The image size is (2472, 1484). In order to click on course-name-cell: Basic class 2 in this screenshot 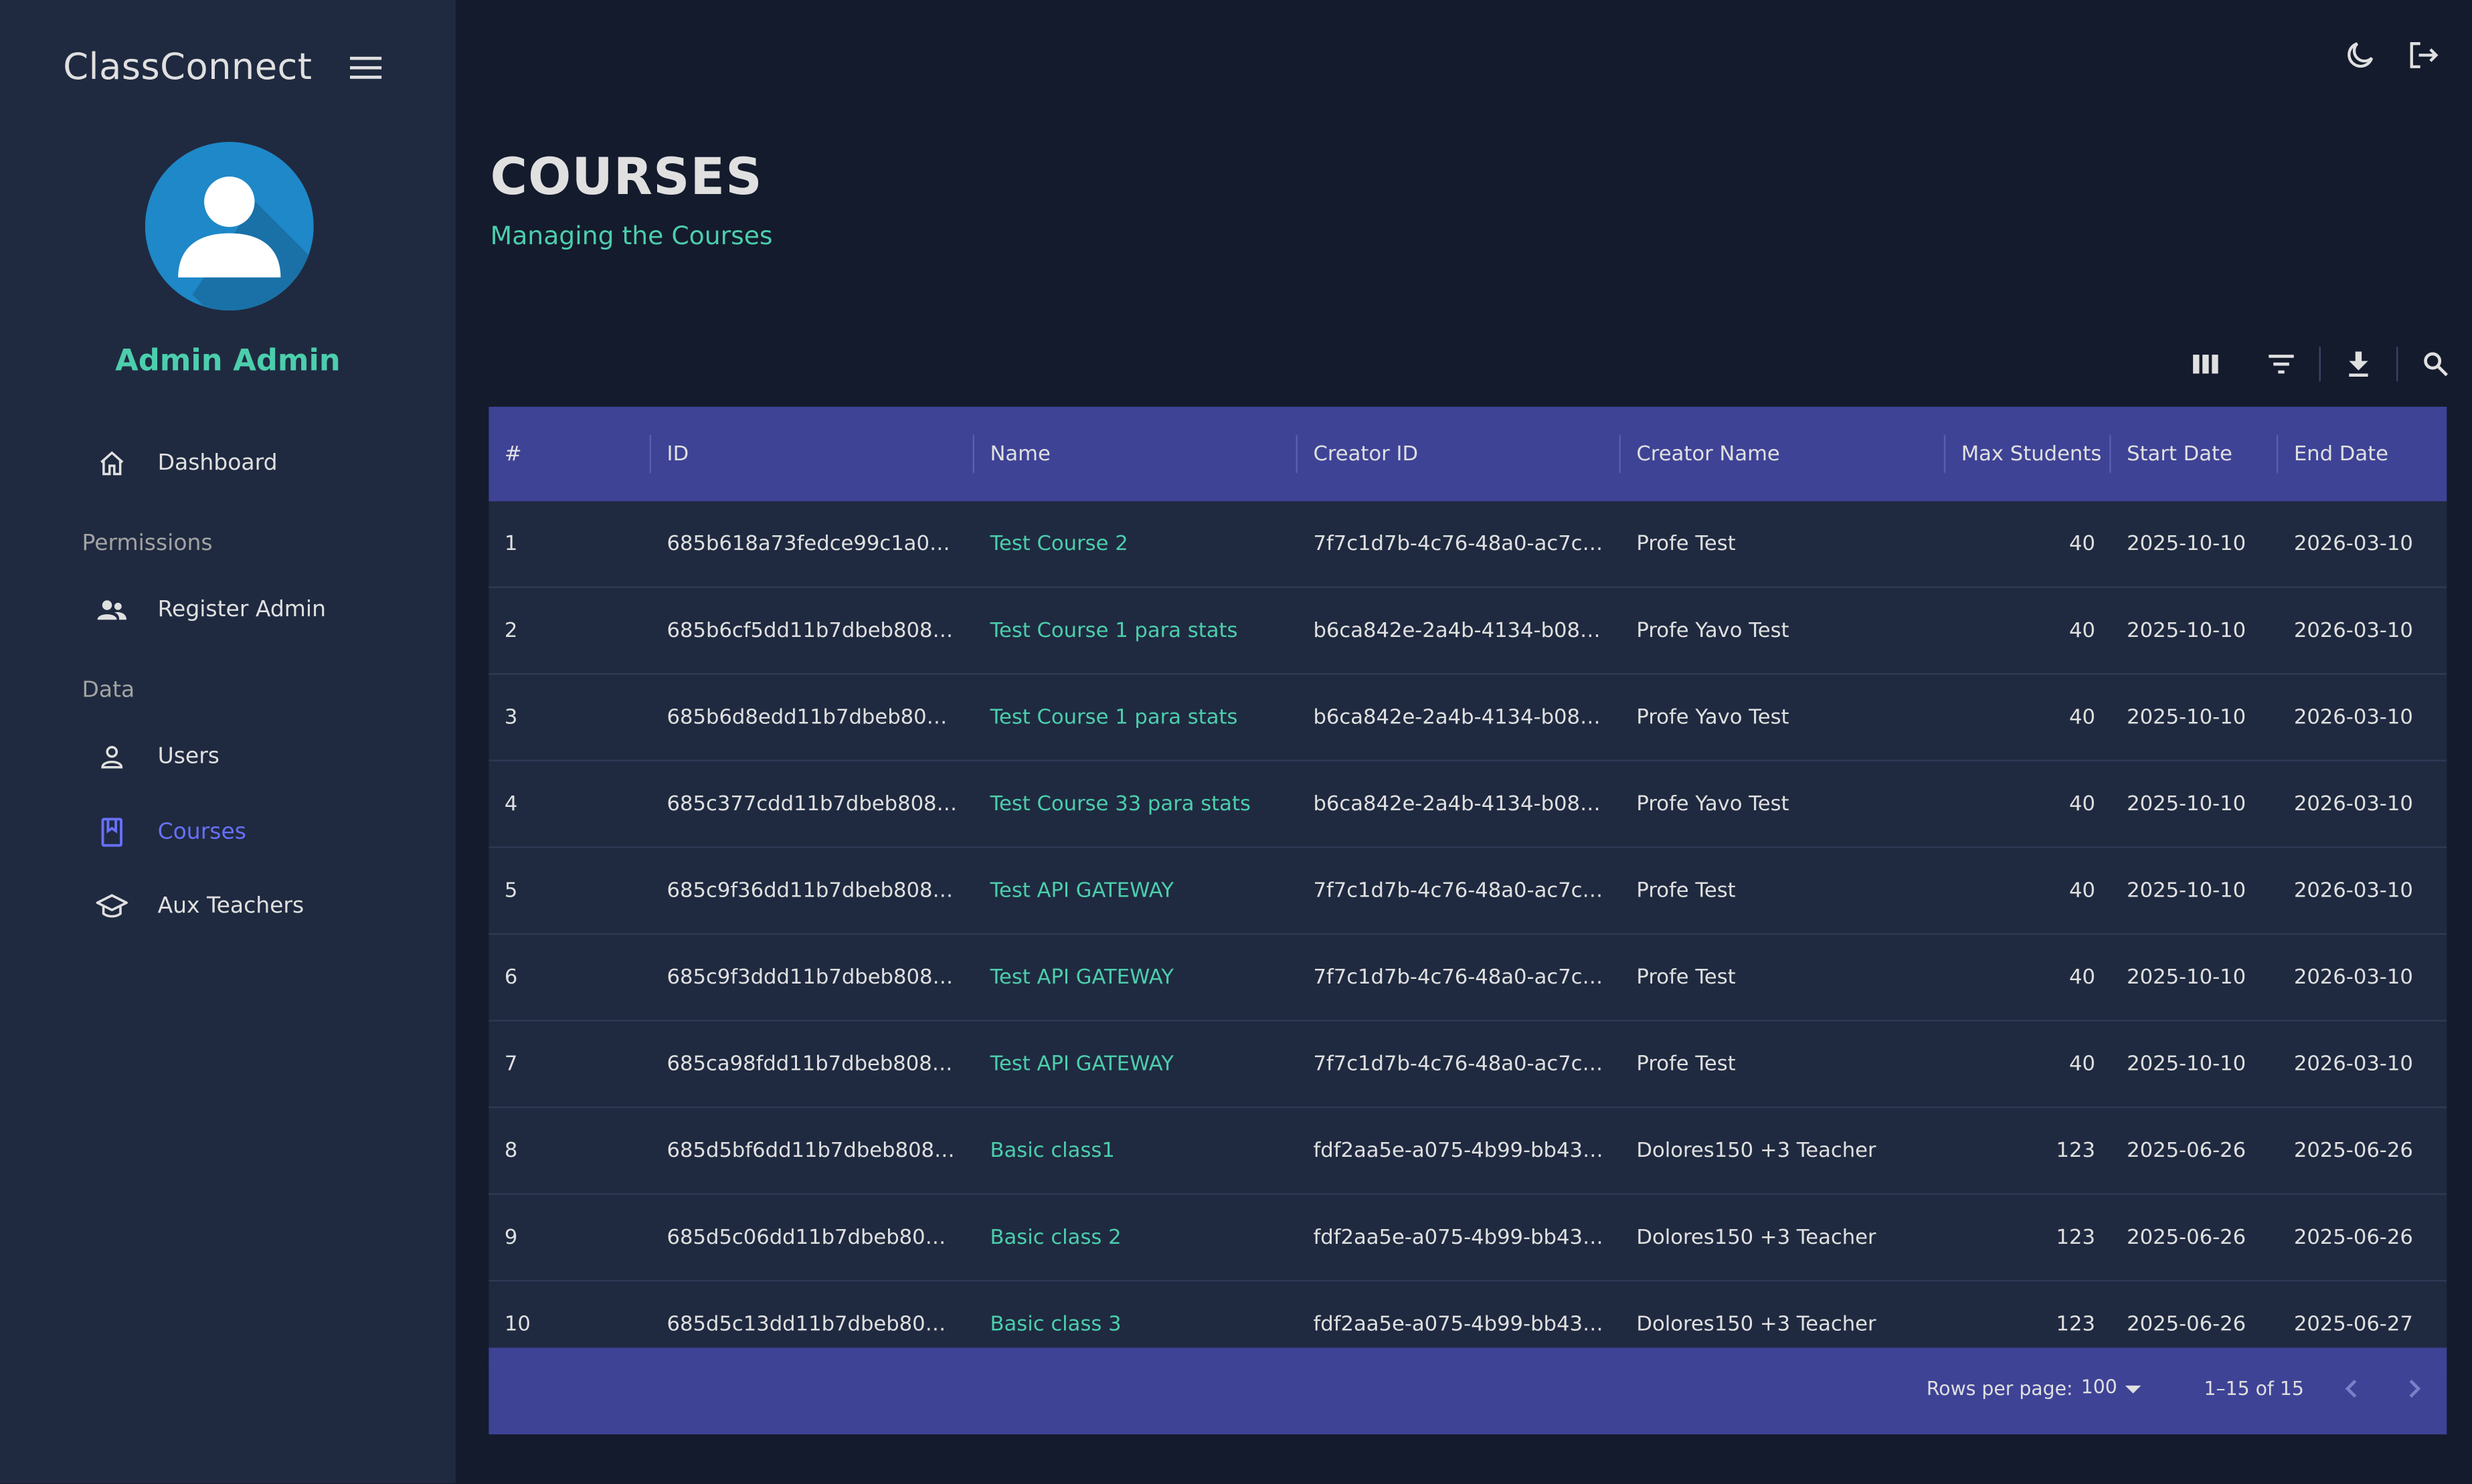, I will do `click(1136, 1237)`.